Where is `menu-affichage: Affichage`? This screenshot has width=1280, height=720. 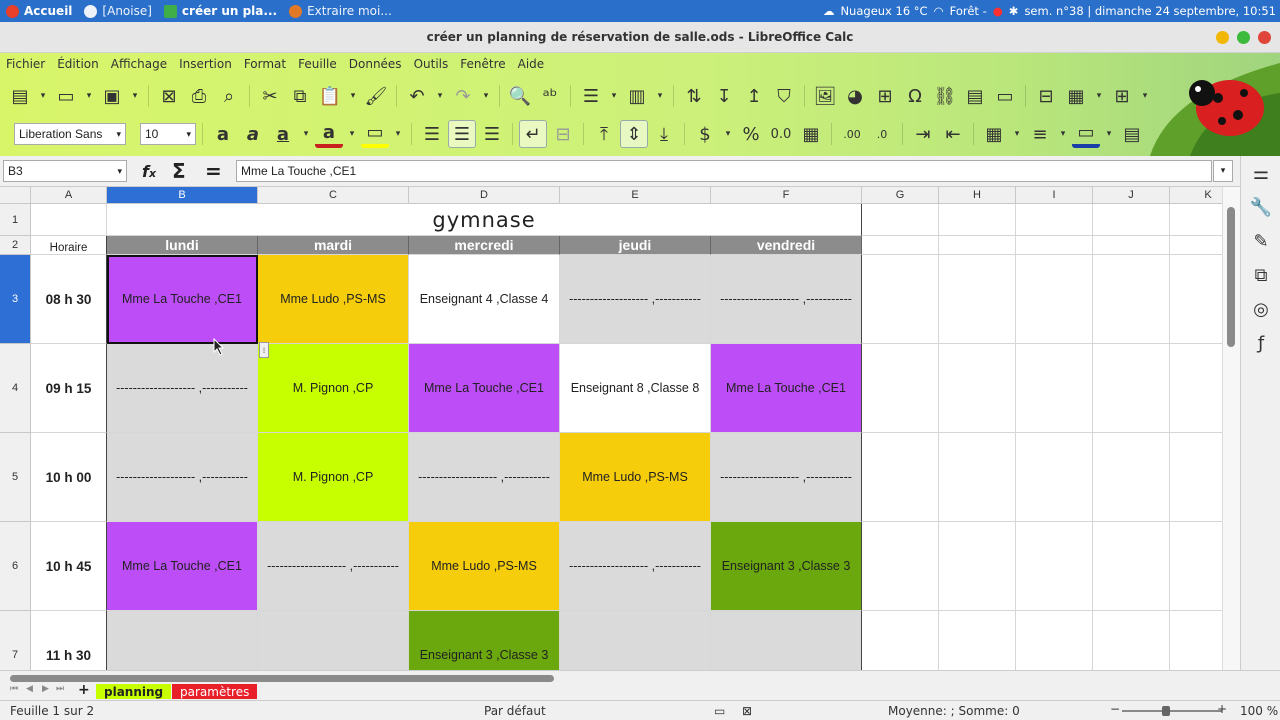
menu-affichage: Affichage is located at coordinates (139, 64).